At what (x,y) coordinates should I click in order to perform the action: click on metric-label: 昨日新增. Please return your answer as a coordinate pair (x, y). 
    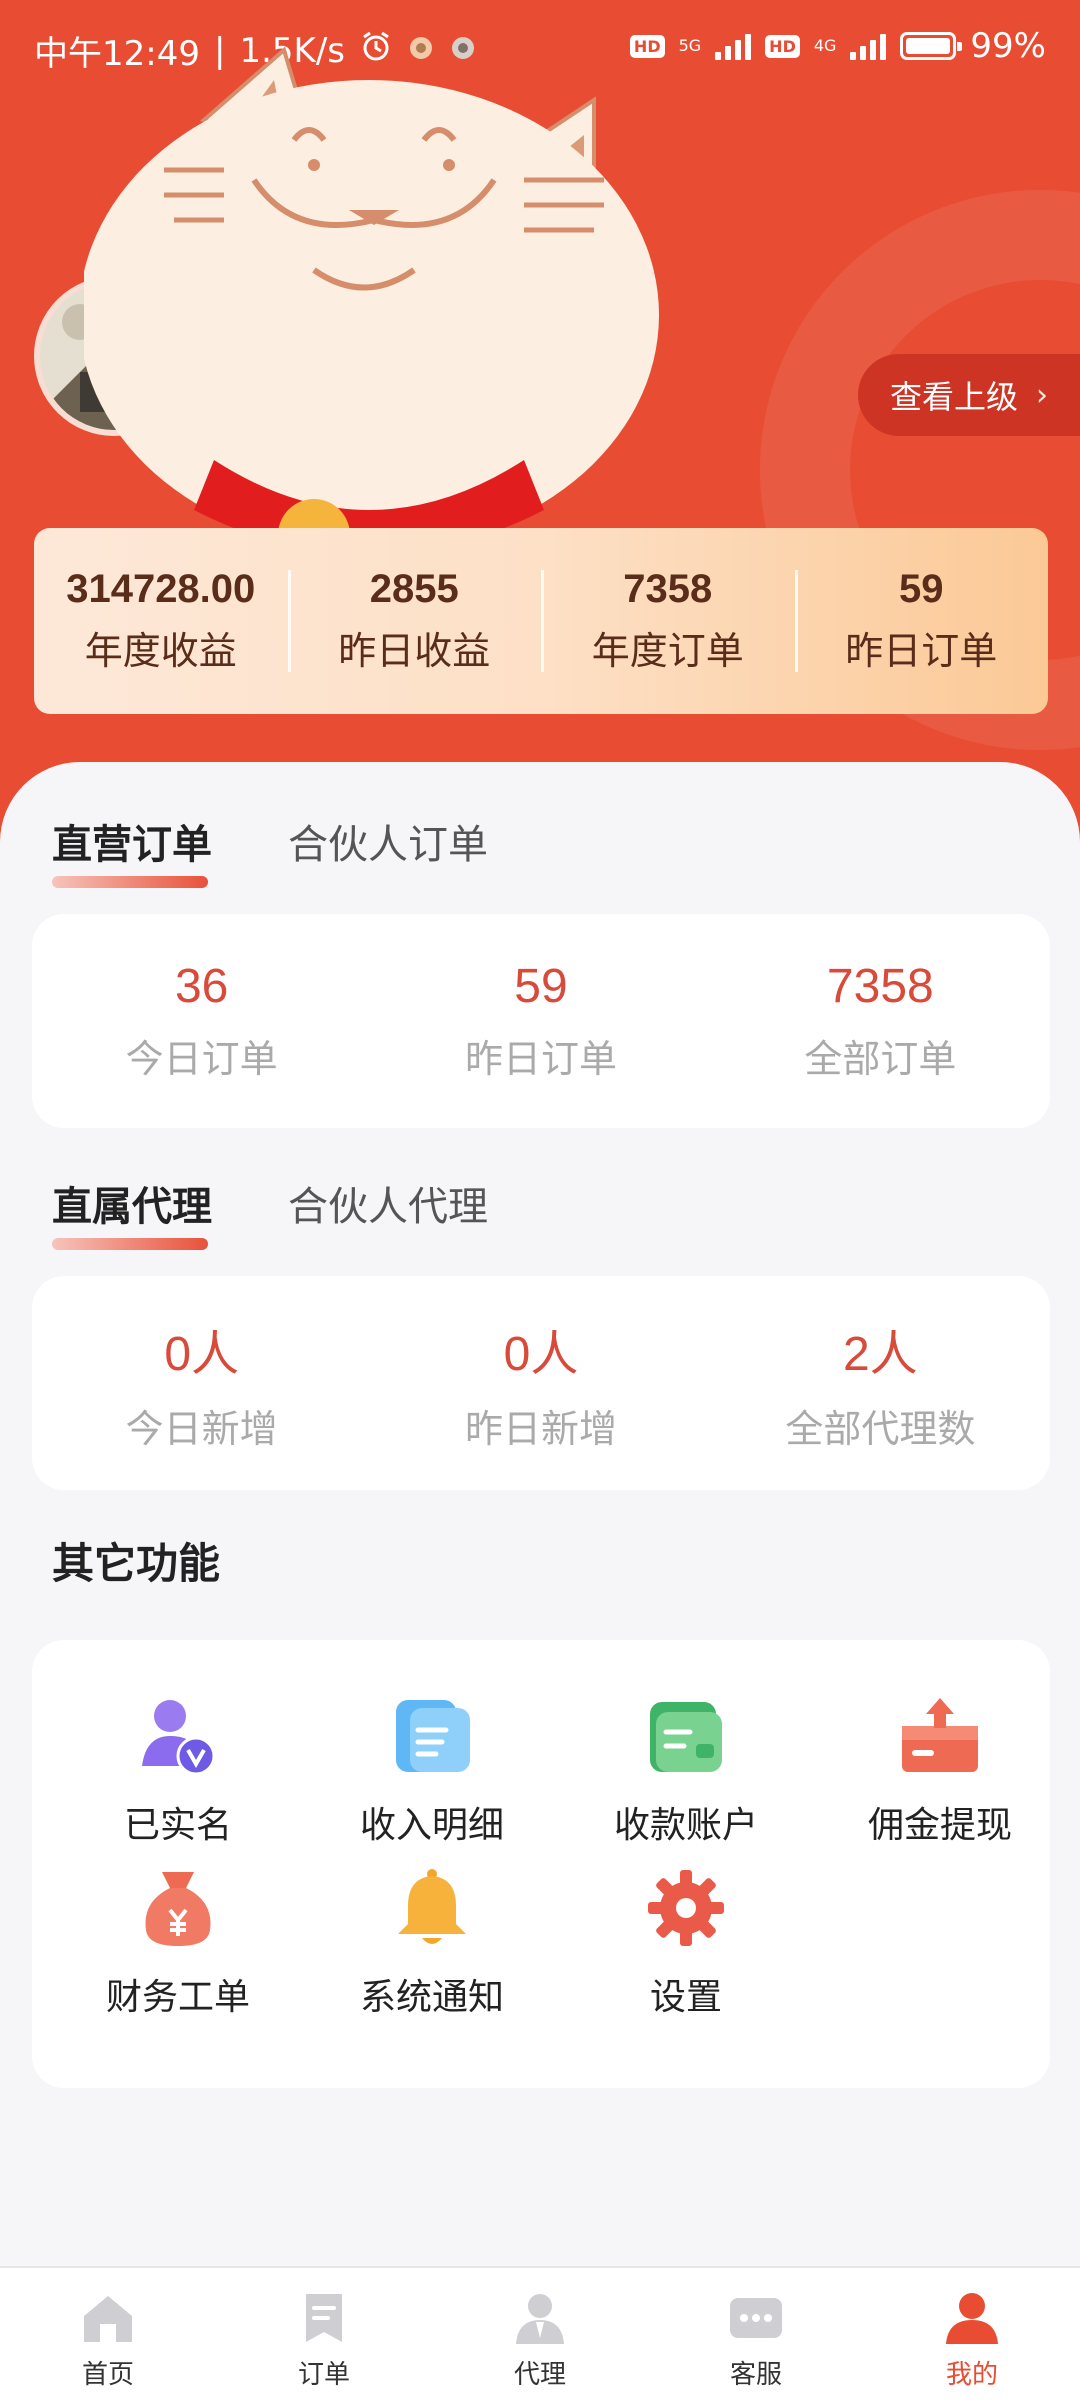
    Looking at the image, I should click on (540, 1428).